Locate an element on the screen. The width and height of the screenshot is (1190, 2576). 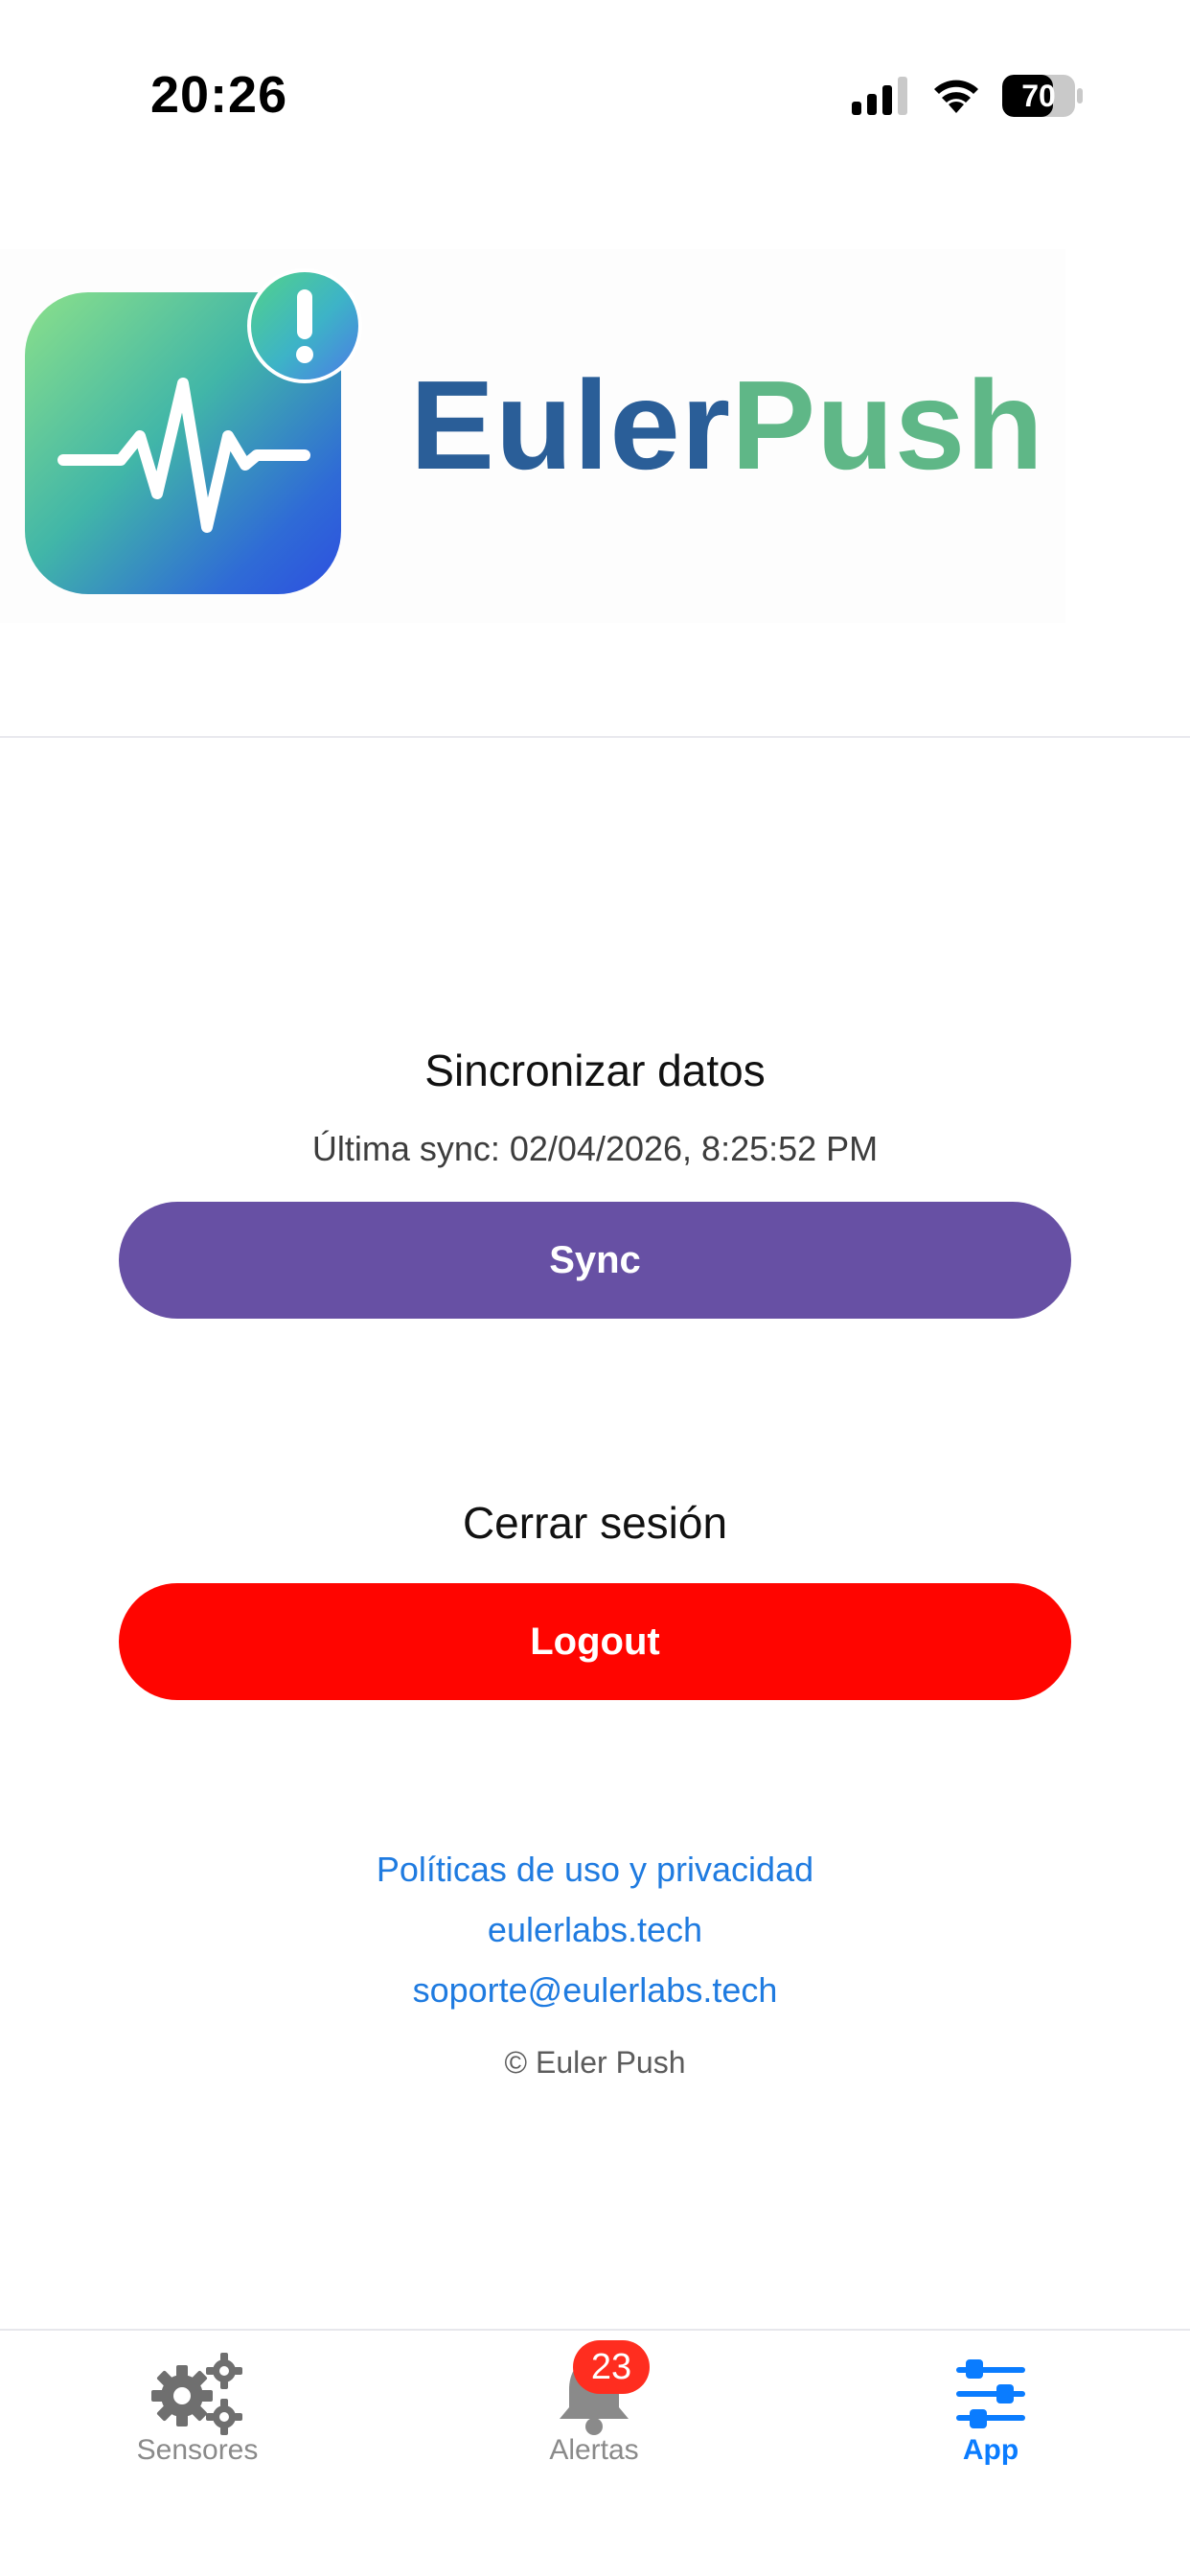
privacy-policy-link: Políticas de uso y privacidad is located at coordinates (595, 1870).